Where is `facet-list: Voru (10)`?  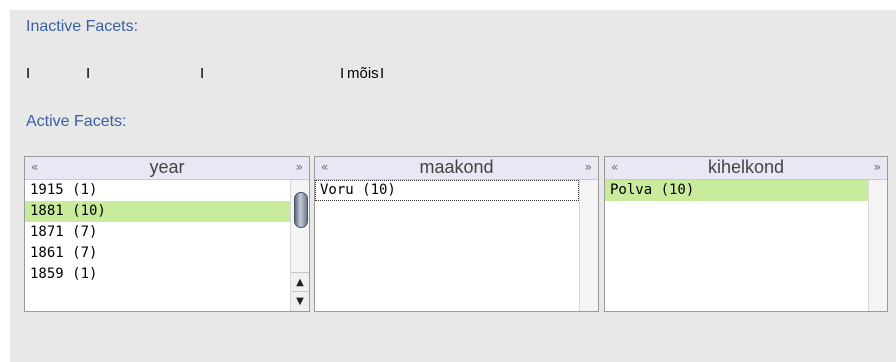 facet-list: Voru (10) is located at coordinates (447, 245).